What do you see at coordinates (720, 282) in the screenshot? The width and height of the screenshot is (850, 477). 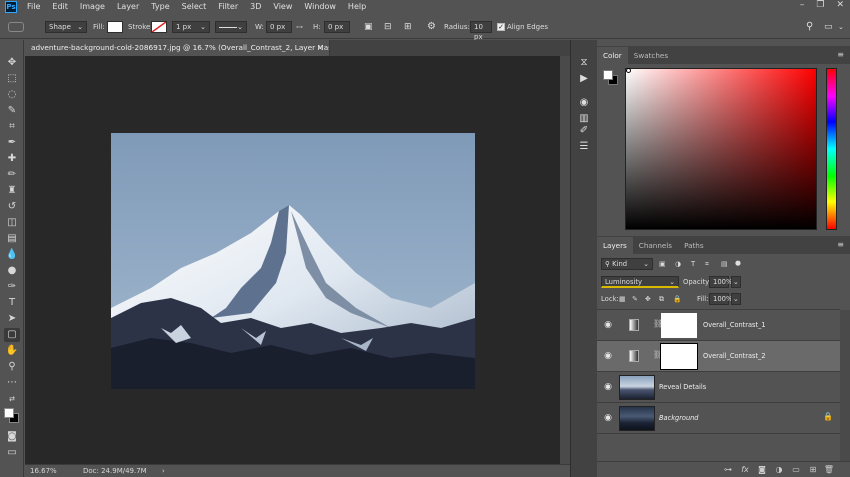 I see `opacity-field: 100%` at bounding box center [720, 282].